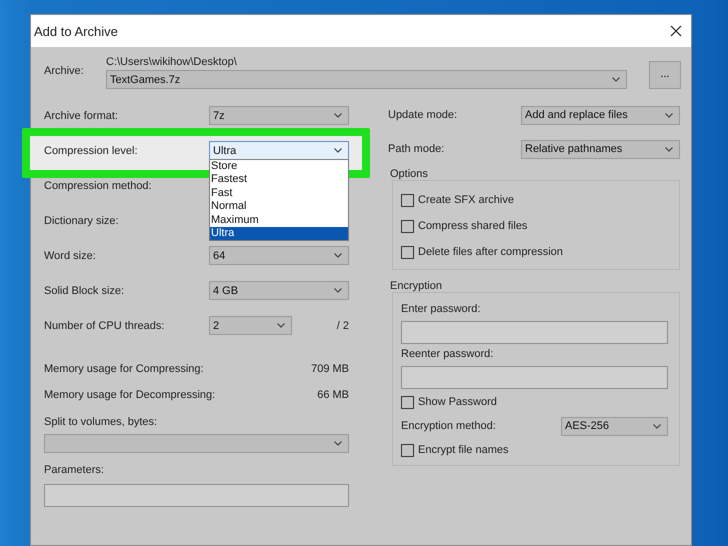  Describe the element at coordinates (279, 220) in the screenshot. I see `dropdown-option: Maximum` at that location.